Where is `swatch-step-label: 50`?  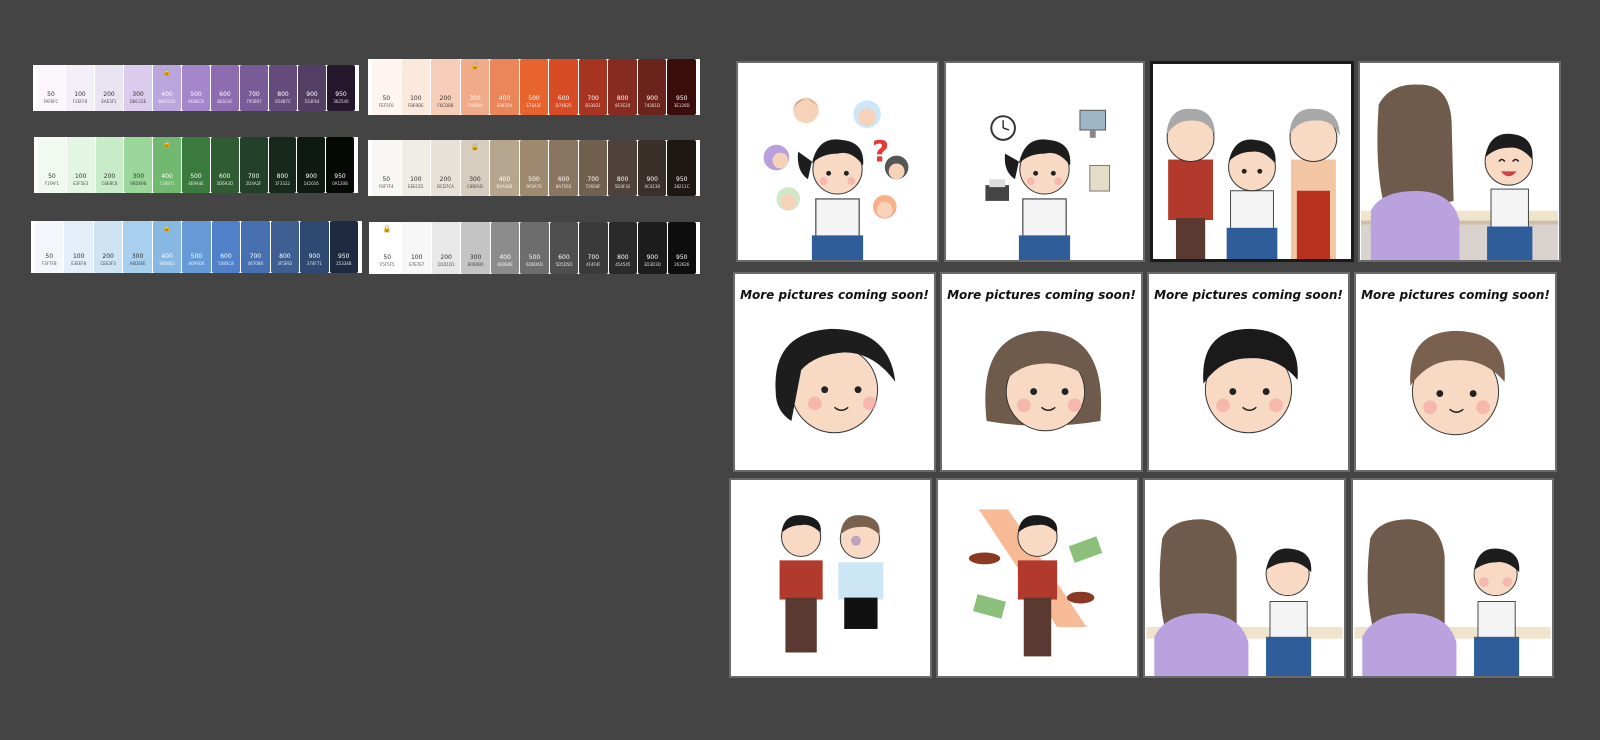
swatch-step-label: 50 is located at coordinates (387, 257).